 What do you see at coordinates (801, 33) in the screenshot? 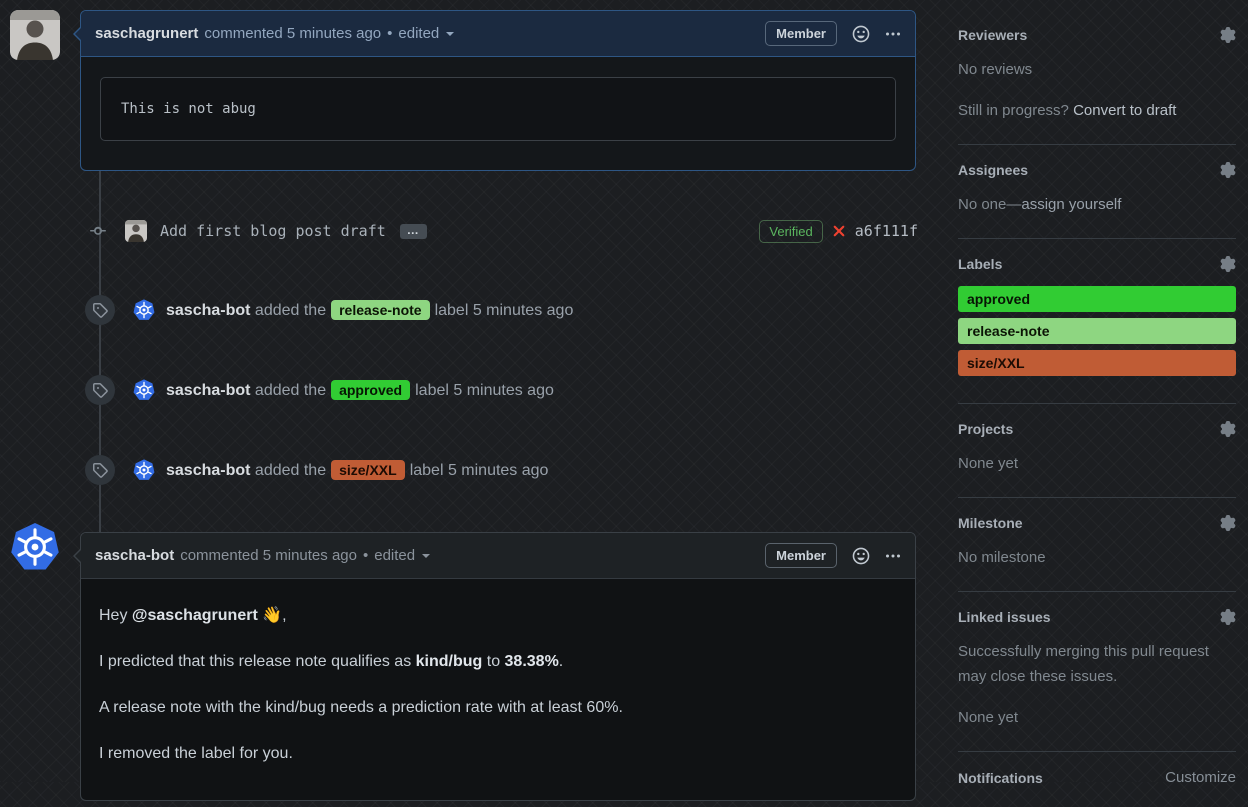
I see `member-badge: Member` at bounding box center [801, 33].